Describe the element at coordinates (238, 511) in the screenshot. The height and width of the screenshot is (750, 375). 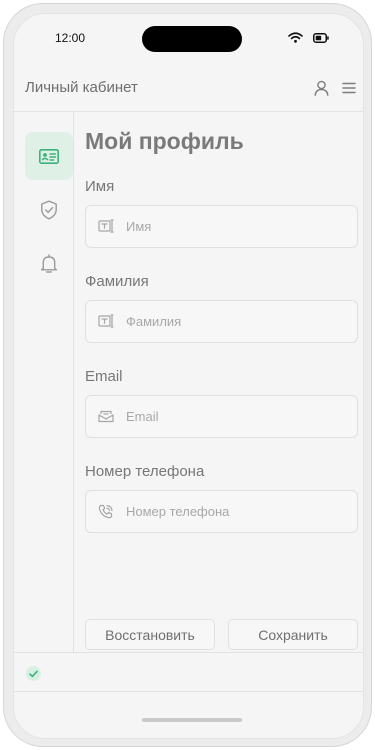
I see `phone-input` at that location.